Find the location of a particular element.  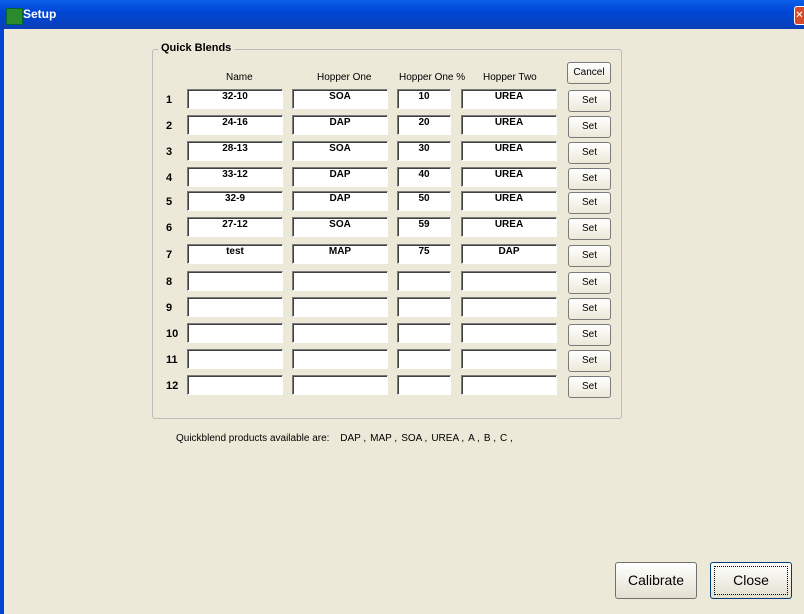

hopper-one-pct-field: 59 is located at coordinates (424, 227).